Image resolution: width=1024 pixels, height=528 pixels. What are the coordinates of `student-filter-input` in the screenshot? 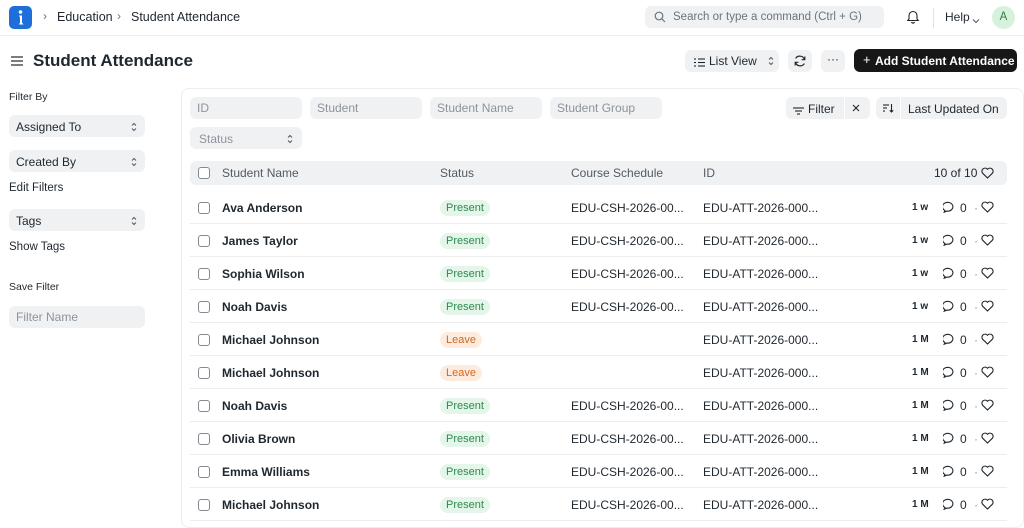 It's located at (366, 108).